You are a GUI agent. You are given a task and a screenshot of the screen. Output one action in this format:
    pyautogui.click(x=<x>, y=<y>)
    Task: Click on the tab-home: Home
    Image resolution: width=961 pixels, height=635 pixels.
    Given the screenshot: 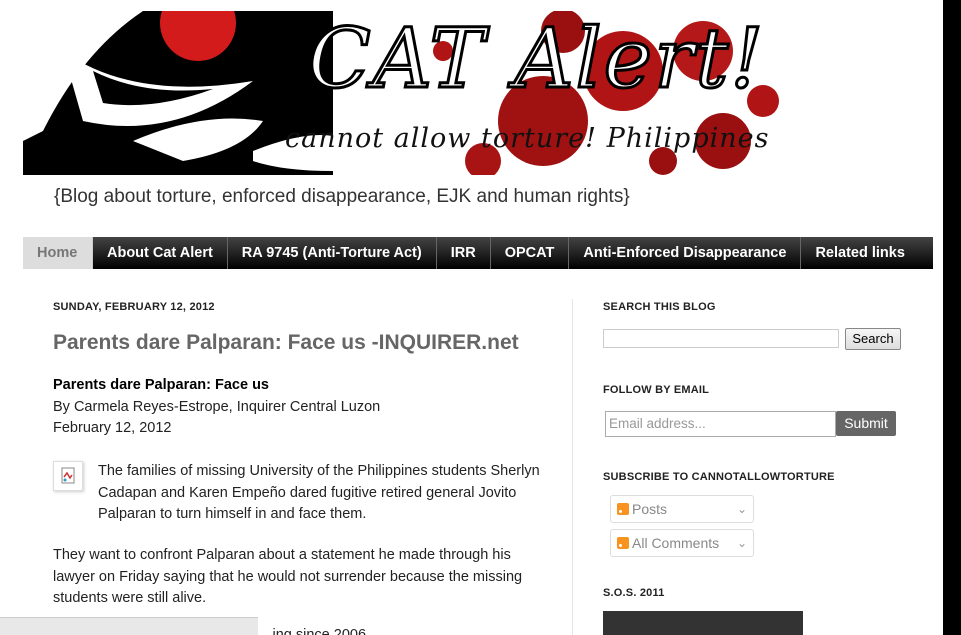 What is the action you would take?
    pyautogui.click(x=58, y=253)
    